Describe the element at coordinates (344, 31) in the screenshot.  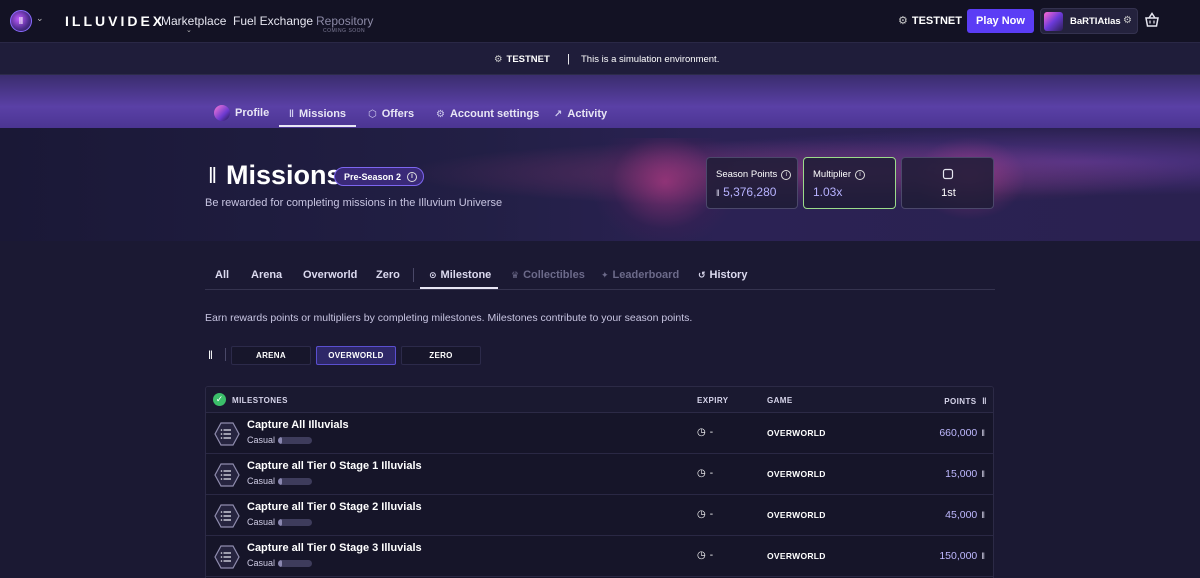
I see `nav-repository-badge: COMING SOON` at that location.